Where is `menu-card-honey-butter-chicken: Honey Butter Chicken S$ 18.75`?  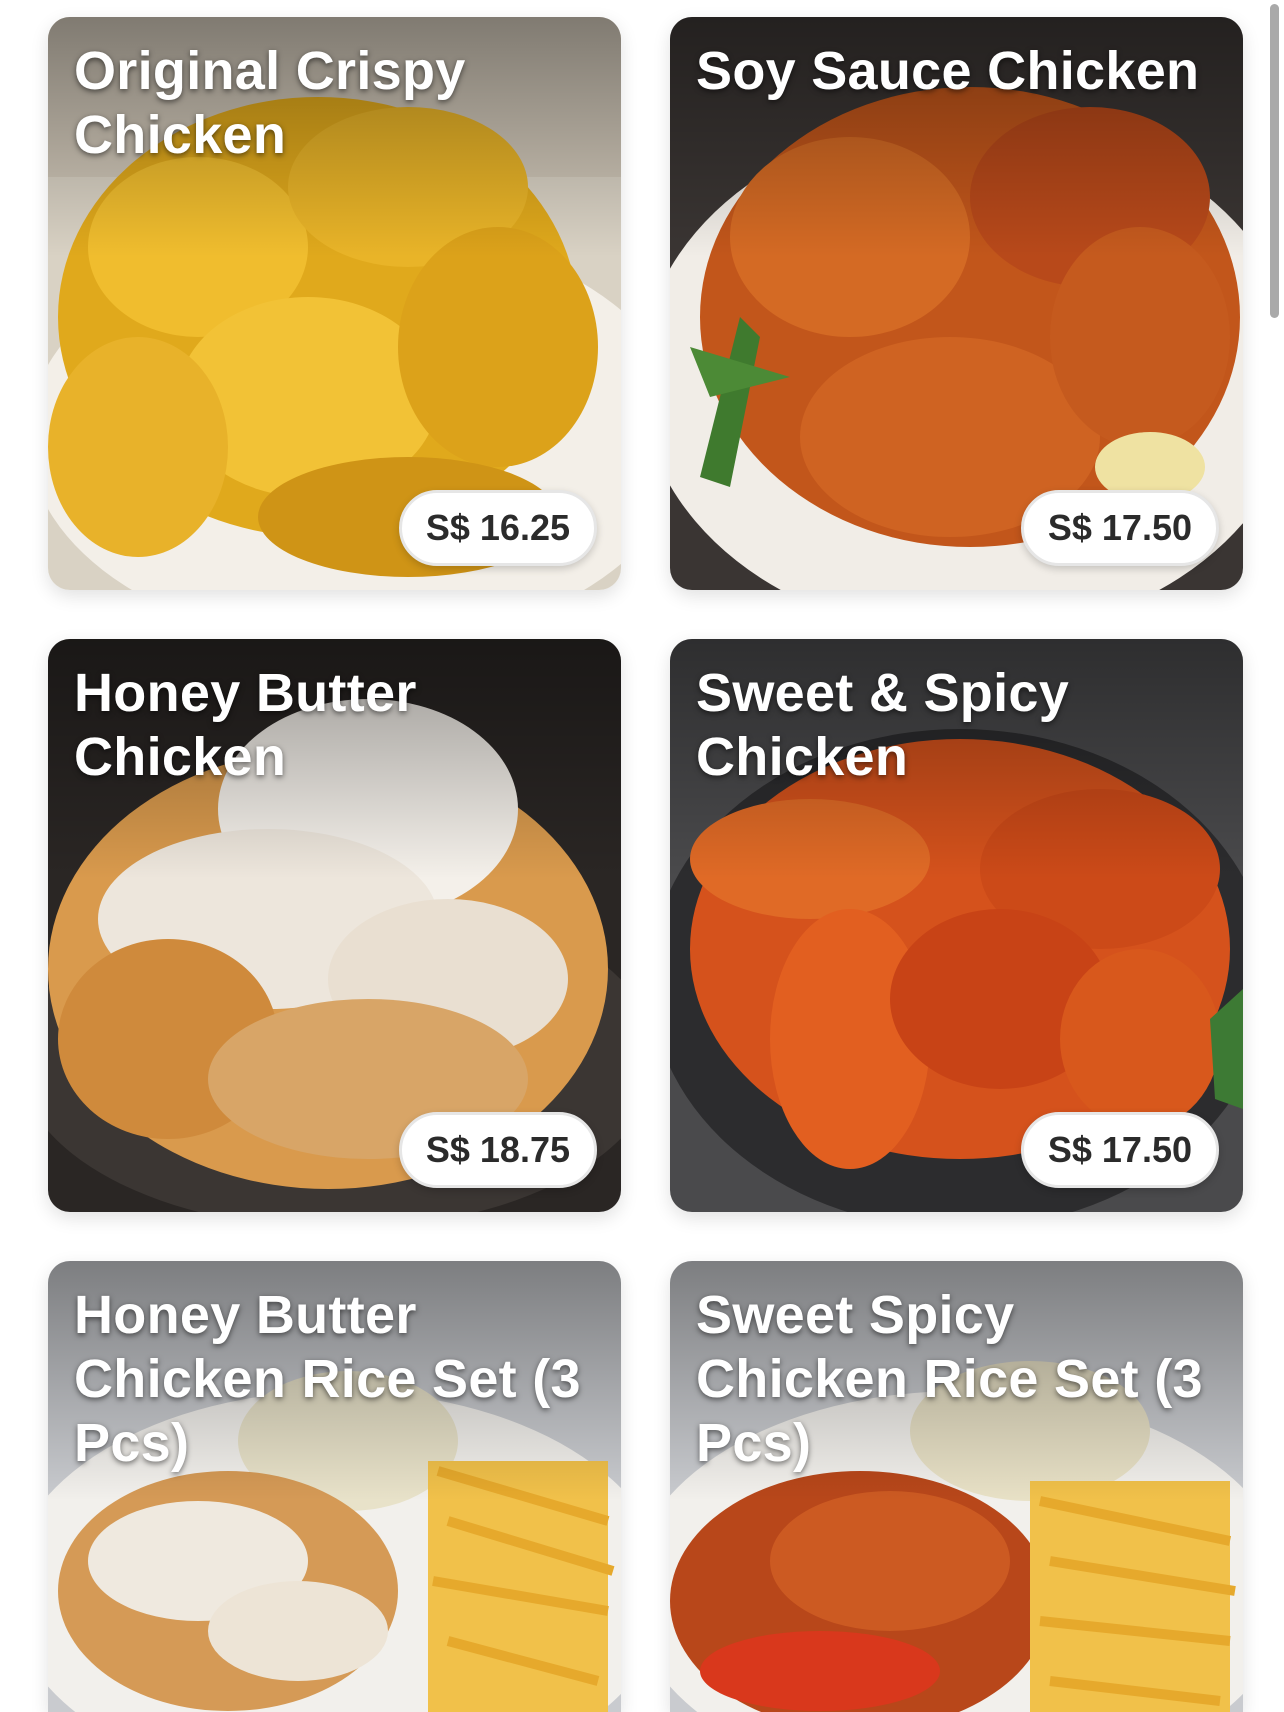 menu-card-honey-butter-chicken: Honey Butter Chicken S$ 18.75 is located at coordinates (334, 925).